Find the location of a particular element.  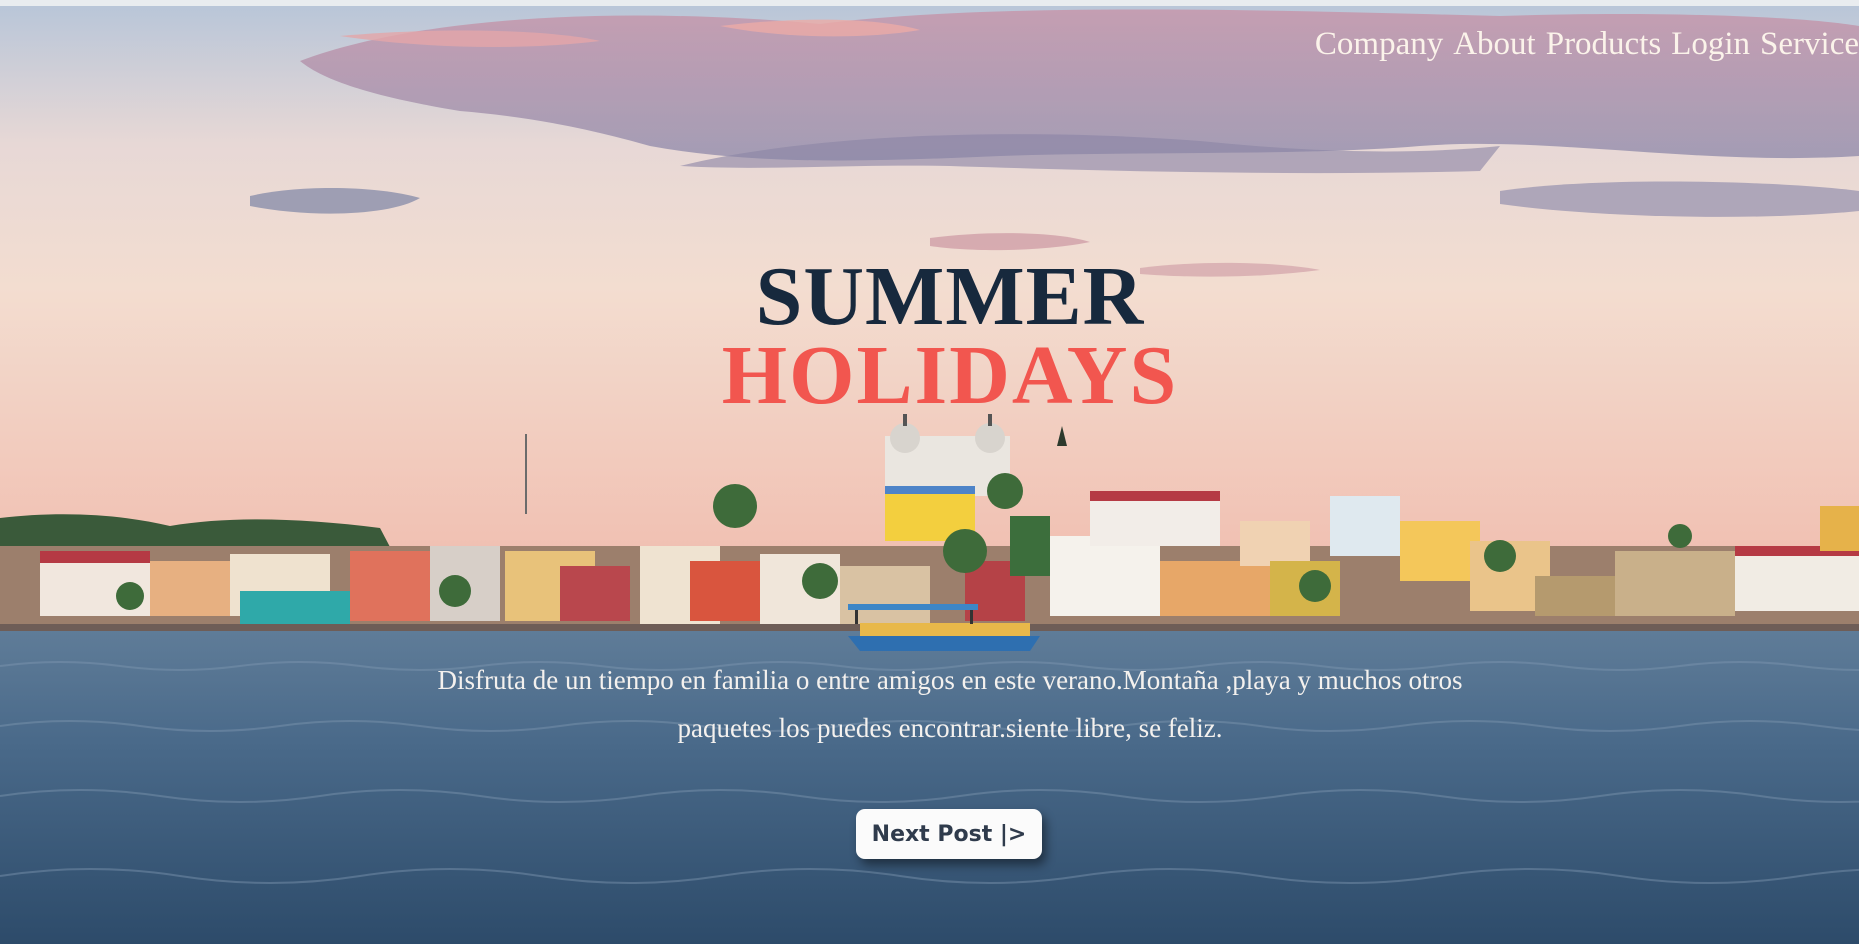

hero-title-line2: HOLIDAYS is located at coordinates (950, 375).